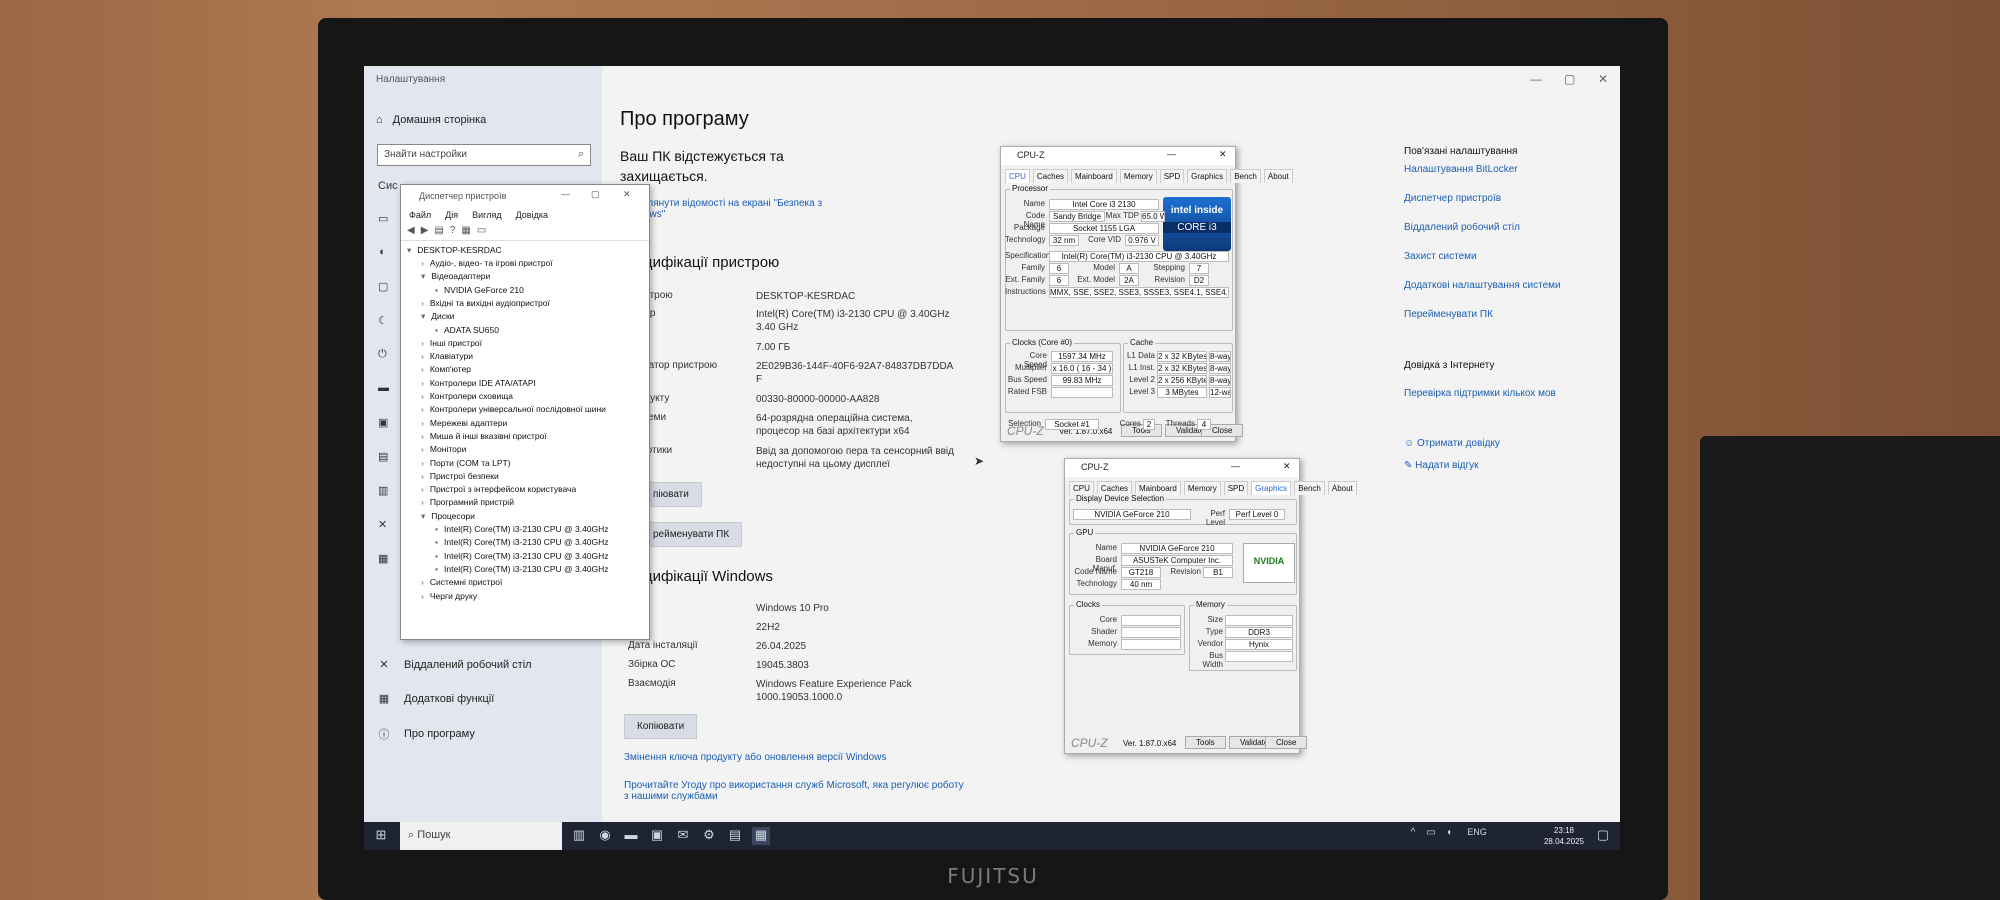 This screenshot has height=900, width=2000. Describe the element at coordinates (454, 665) in the screenshot. I see `sidebar-item-remote: ✕ Віддалений робочий стіл` at that location.